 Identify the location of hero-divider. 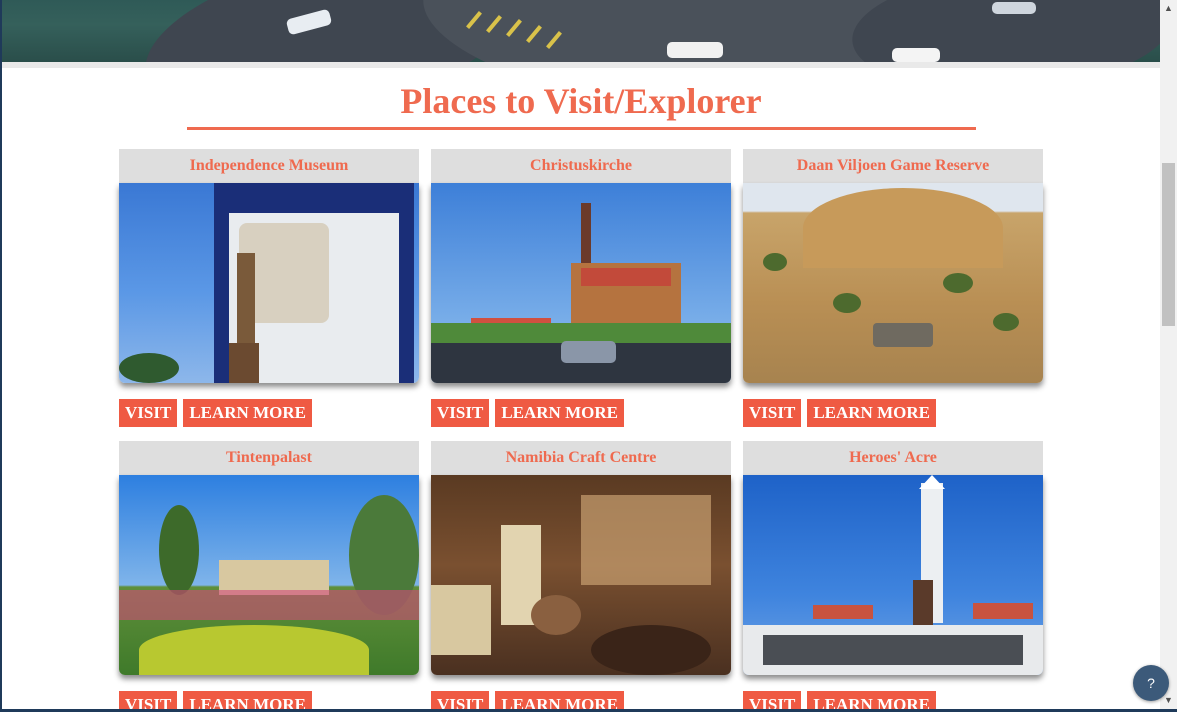
(581, 65).